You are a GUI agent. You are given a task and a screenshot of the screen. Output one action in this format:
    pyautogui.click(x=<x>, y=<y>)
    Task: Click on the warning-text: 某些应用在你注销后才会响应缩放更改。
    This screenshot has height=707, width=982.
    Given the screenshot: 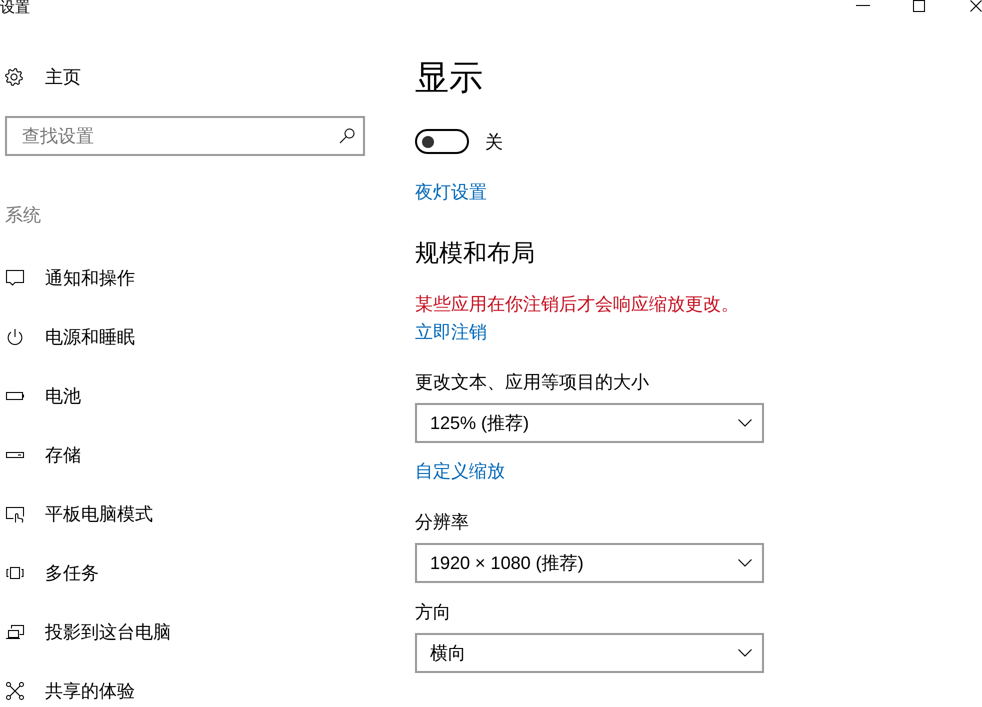 What is the action you would take?
    pyautogui.click(x=577, y=304)
    